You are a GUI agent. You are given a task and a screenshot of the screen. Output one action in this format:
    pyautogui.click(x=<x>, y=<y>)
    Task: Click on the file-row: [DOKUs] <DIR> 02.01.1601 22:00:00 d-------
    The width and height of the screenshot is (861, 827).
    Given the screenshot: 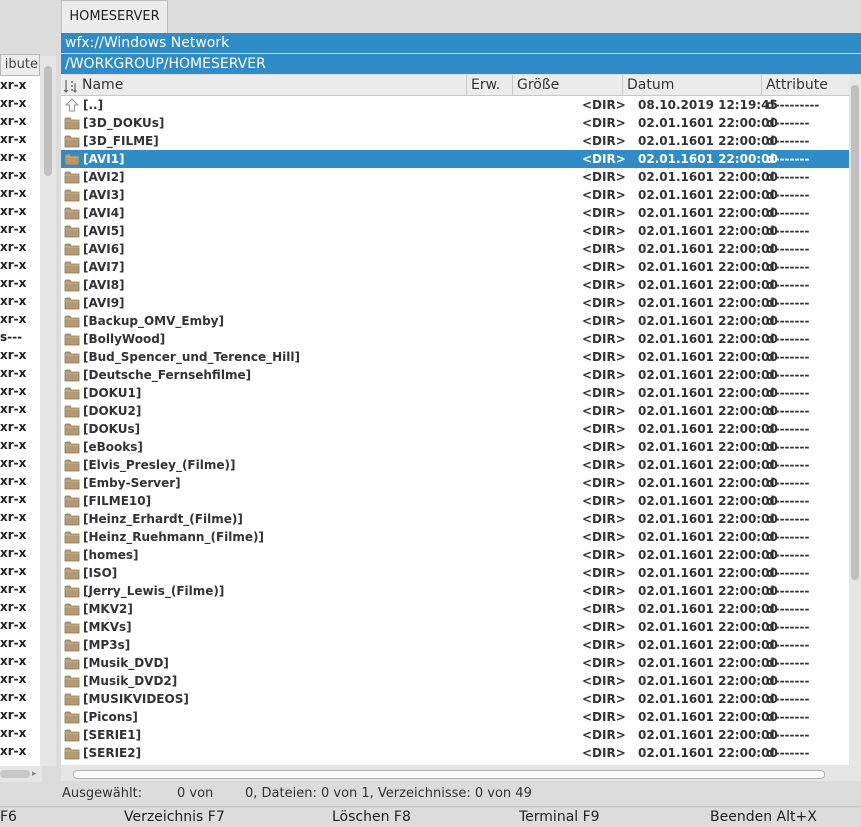 What is the action you would take?
    pyautogui.click(x=455, y=429)
    